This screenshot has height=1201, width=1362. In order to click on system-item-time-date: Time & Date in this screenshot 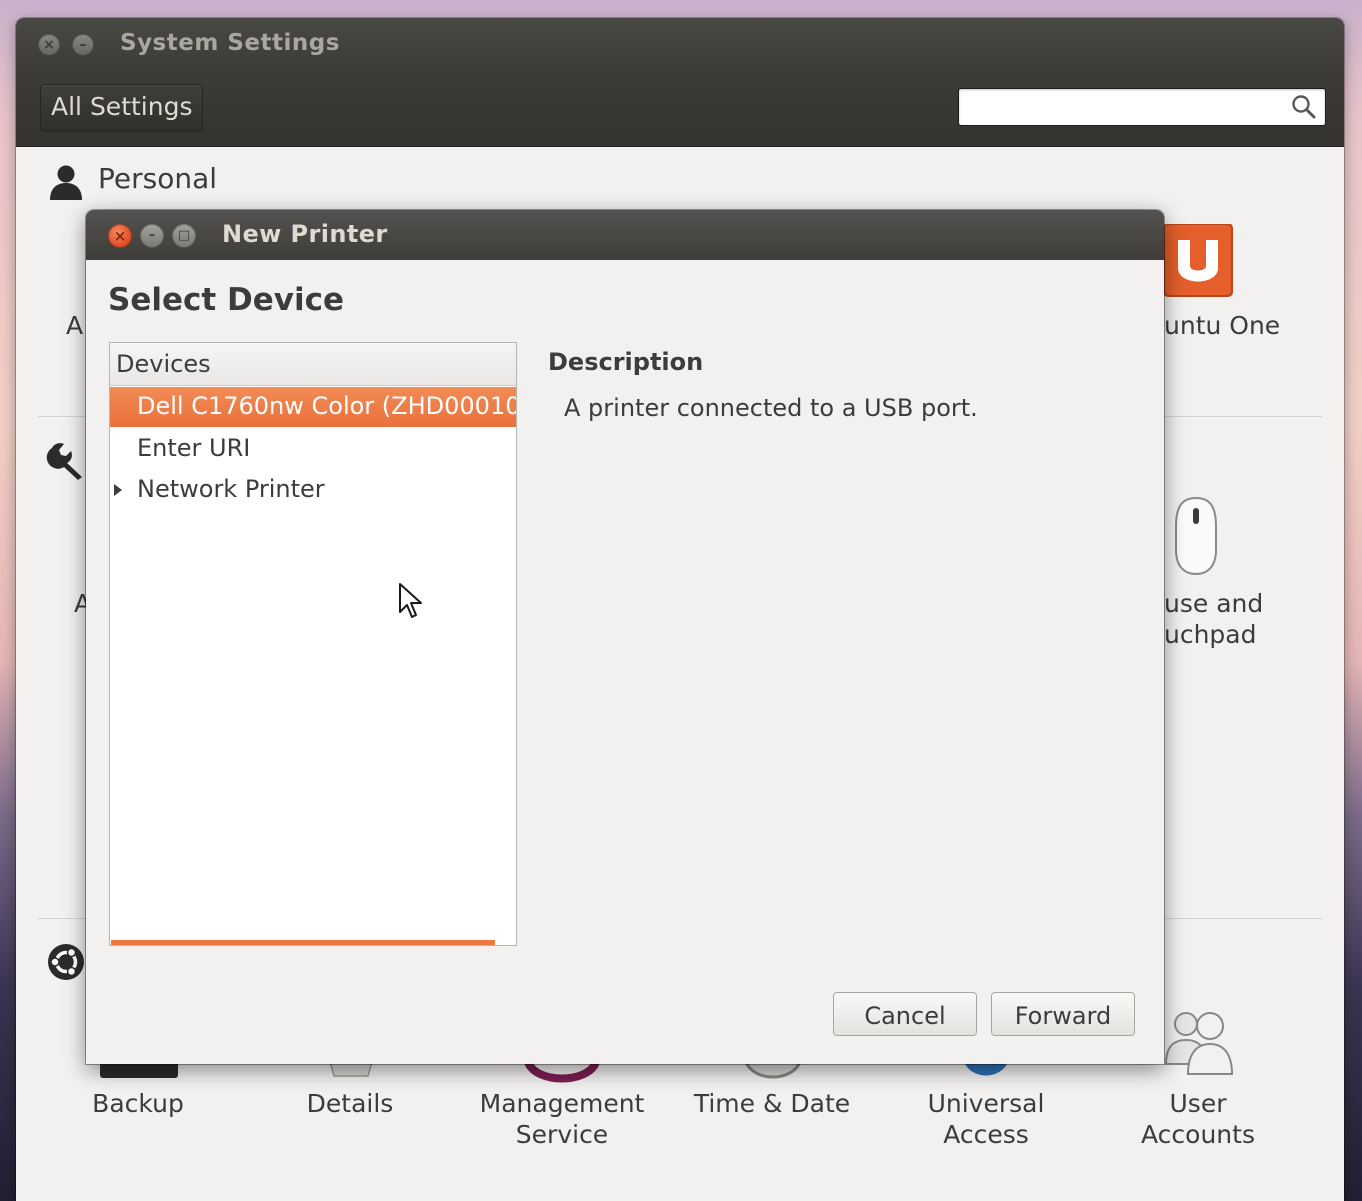, I will do `click(772, 1103)`.